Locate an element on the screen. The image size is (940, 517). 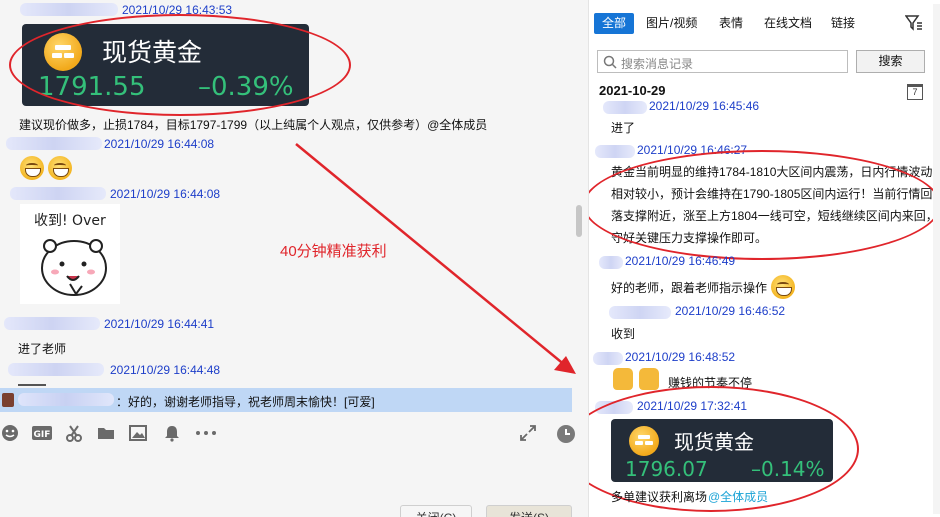
tab-online-docs: 在线文档 is located at coordinates (788, 23).